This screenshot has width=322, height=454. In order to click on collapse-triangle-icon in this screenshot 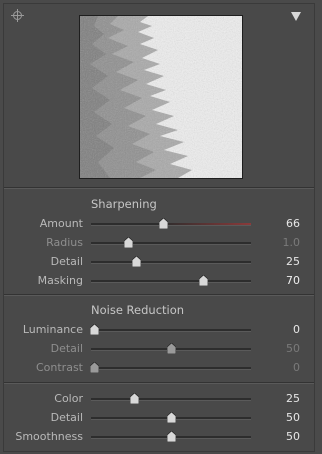, I will do `click(296, 16)`.